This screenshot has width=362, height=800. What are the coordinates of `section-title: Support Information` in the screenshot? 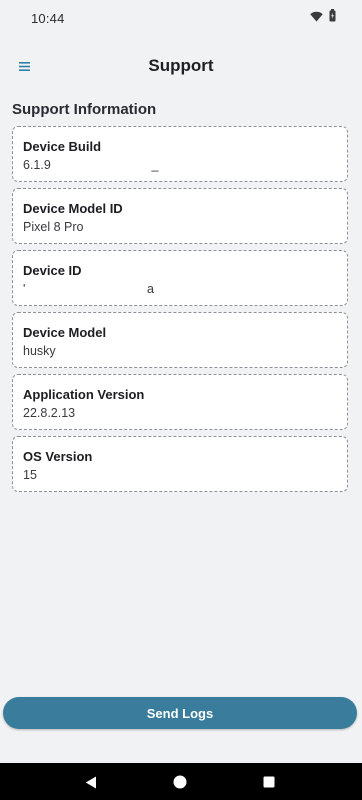 It's located at (84, 109).